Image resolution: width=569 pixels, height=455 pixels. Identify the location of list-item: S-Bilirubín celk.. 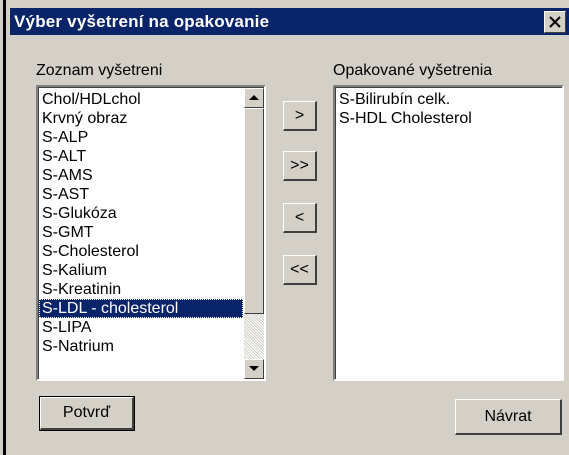
(449, 99).